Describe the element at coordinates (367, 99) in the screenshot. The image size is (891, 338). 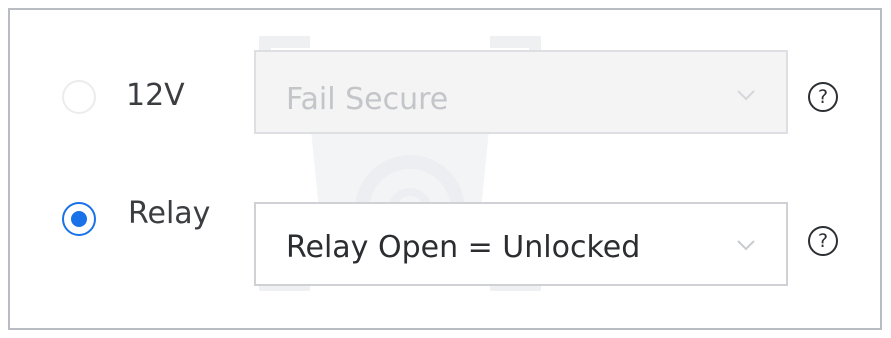
I see `select-value-12v: Fail Secure` at that location.